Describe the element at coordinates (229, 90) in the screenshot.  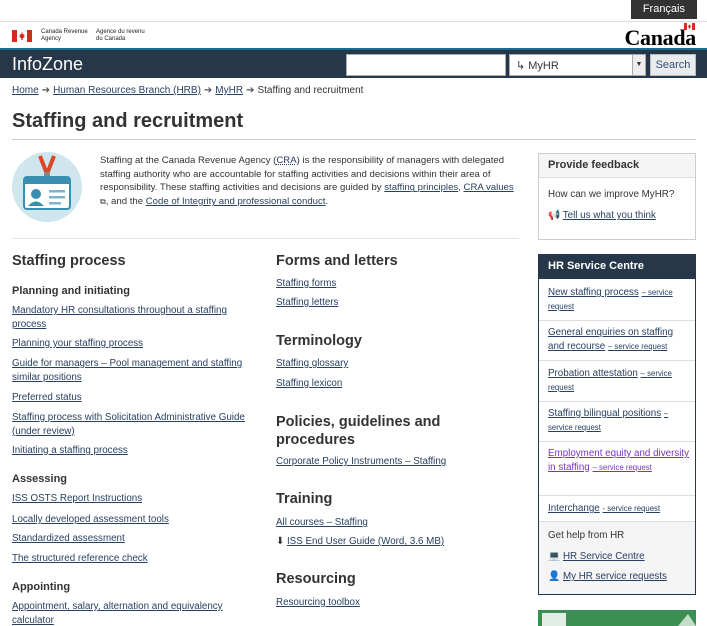
I see `breadcrumb-myhr: MyHR` at that location.